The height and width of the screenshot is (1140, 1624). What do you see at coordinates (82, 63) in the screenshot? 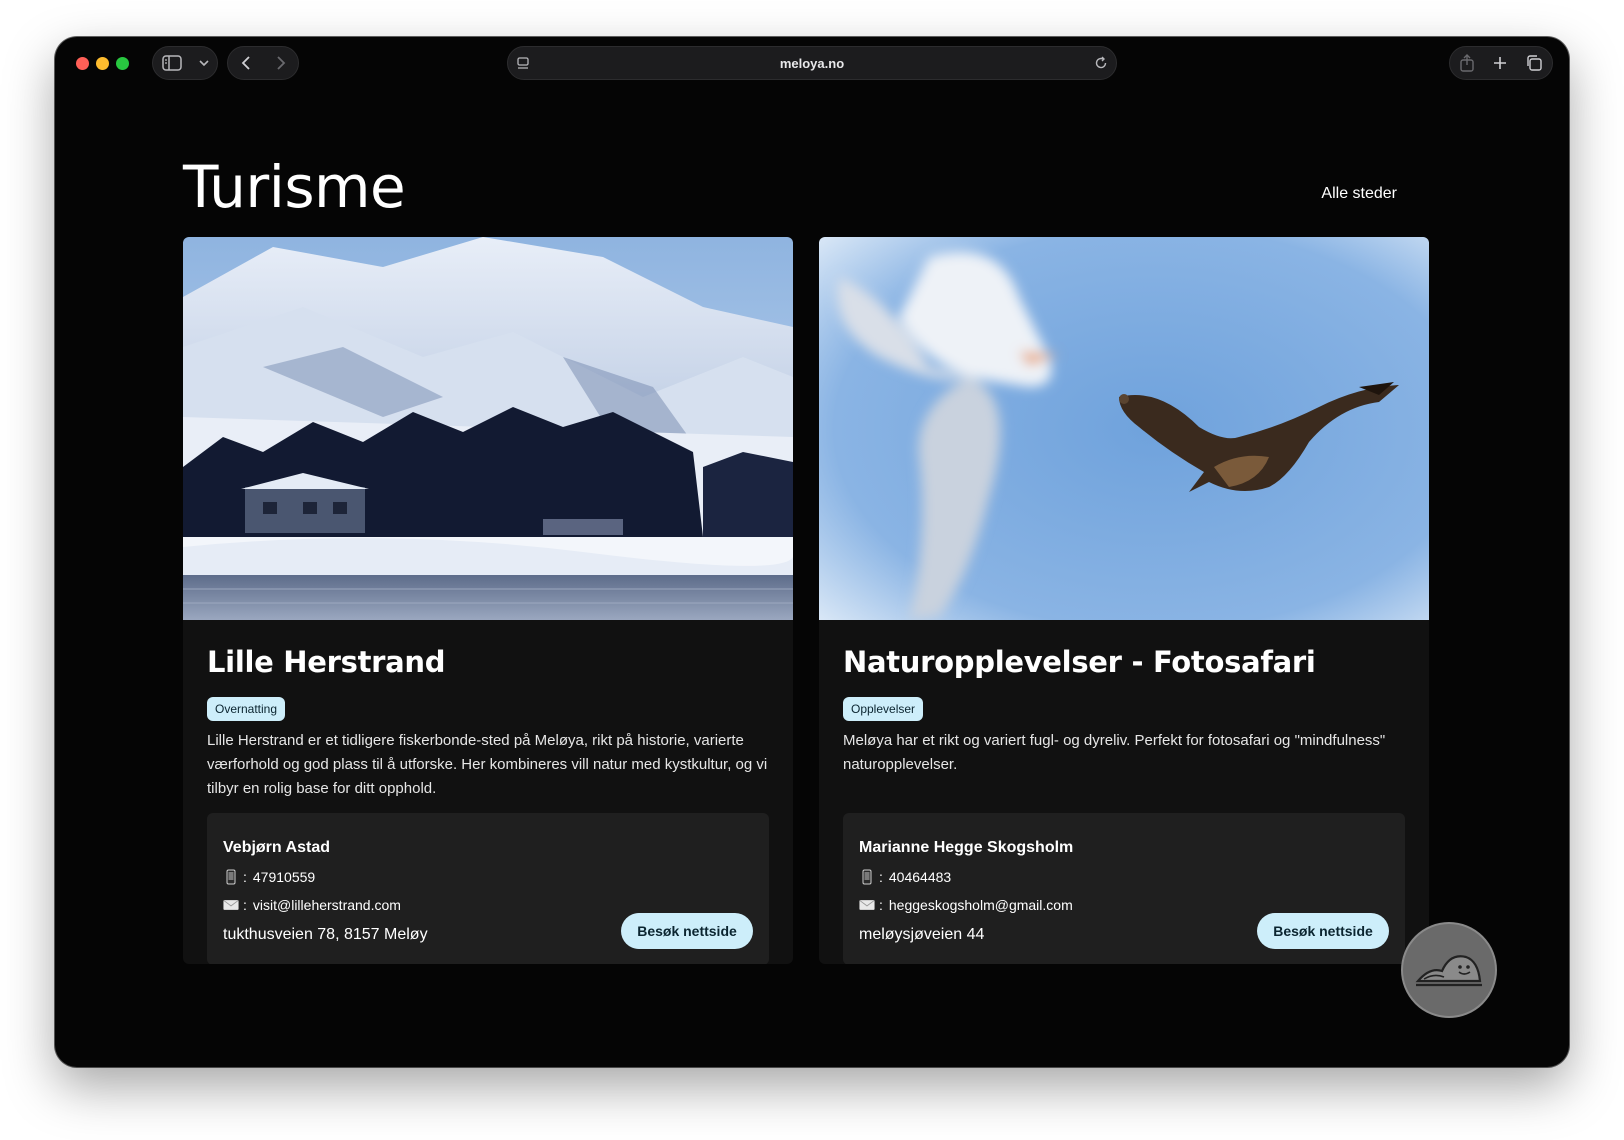
I see `close-window-button` at bounding box center [82, 63].